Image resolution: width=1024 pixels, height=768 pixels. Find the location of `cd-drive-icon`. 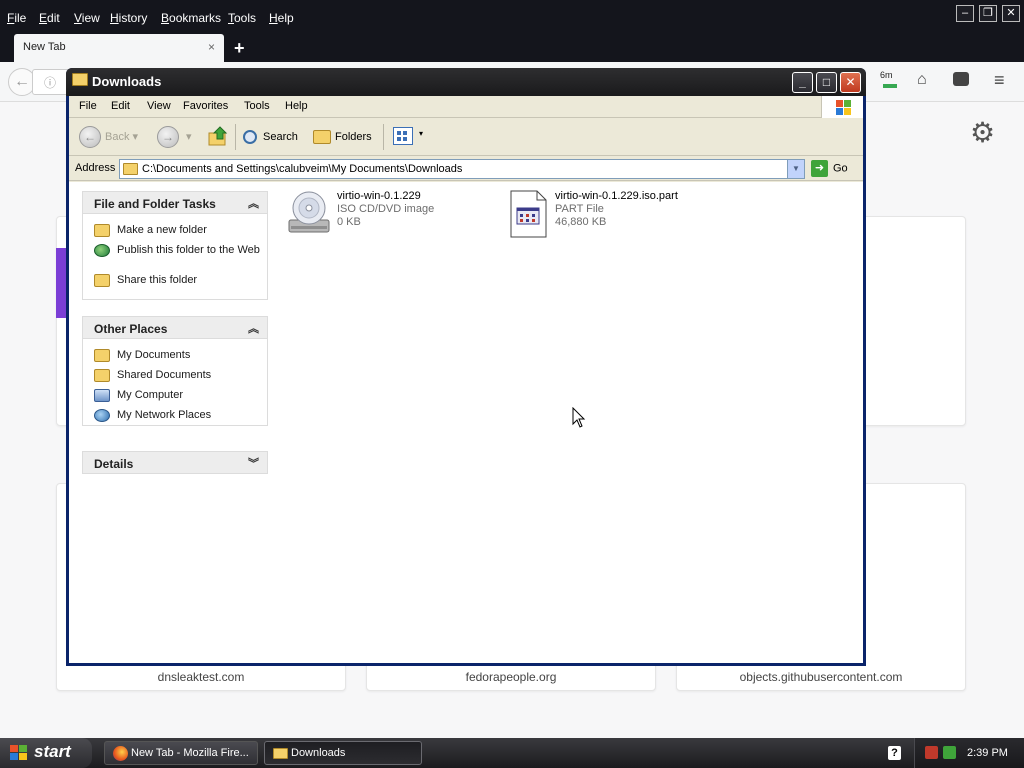

cd-drive-icon is located at coordinates (309, 213).